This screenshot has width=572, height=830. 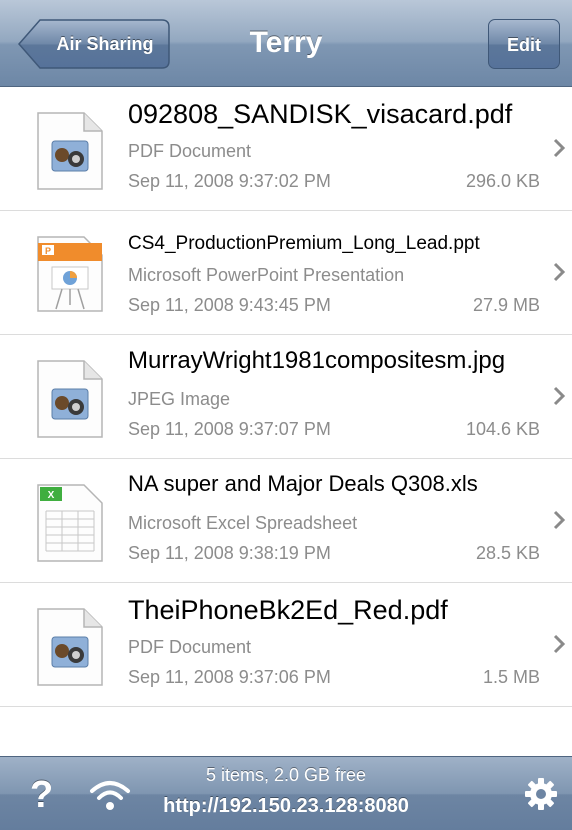 What do you see at coordinates (266, 275) in the screenshot?
I see `file-kind: Microsoft PowerPoint Presentation` at bounding box center [266, 275].